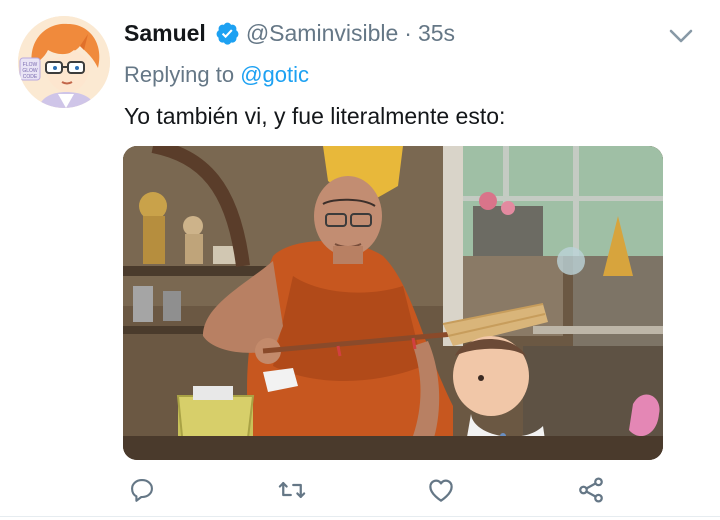  I want to click on author-handle: @Saminvisible, so click(322, 33).